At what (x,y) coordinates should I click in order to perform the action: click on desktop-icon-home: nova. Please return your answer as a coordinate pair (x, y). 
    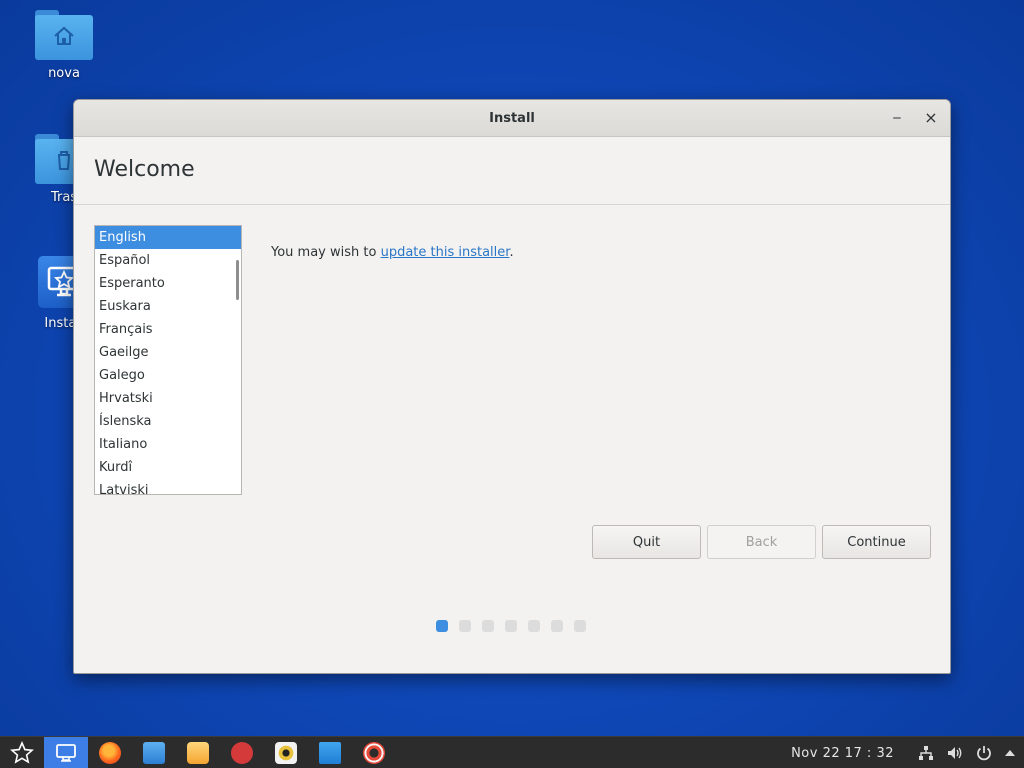
    Looking at the image, I should click on (64, 45).